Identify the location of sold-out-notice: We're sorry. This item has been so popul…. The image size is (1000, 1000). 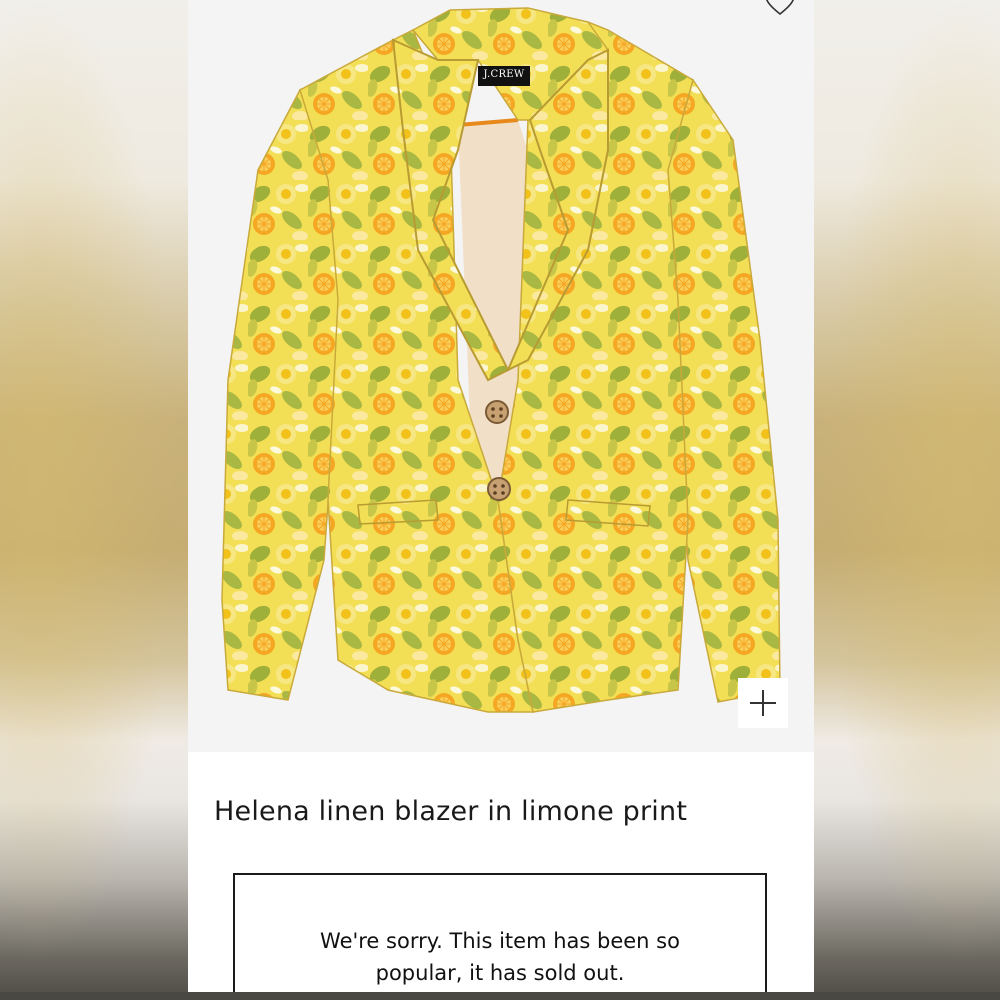
(500, 936).